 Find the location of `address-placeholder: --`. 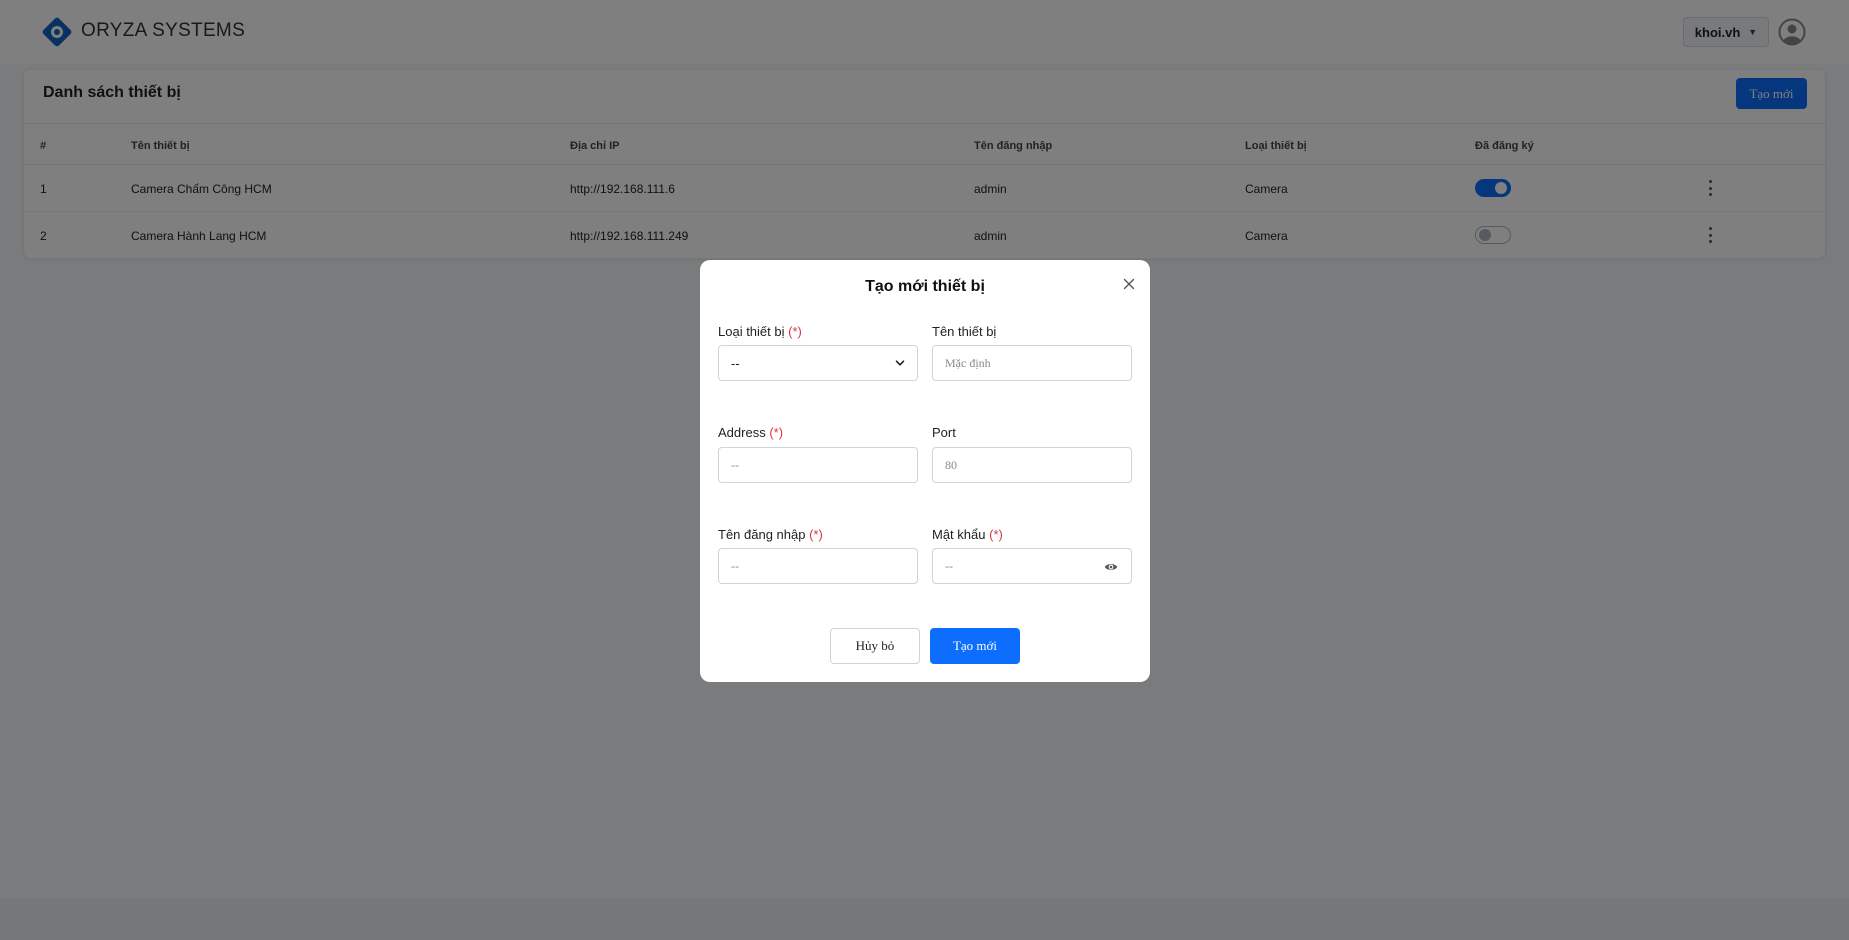

address-placeholder: -- is located at coordinates (735, 464).